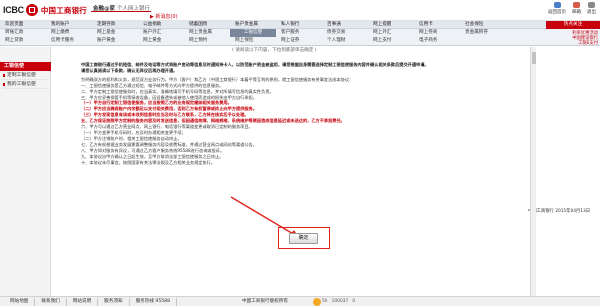  What do you see at coordinates (69, 33) in the screenshot?
I see `nav-item: 网上缴费` at bounding box center [69, 33].